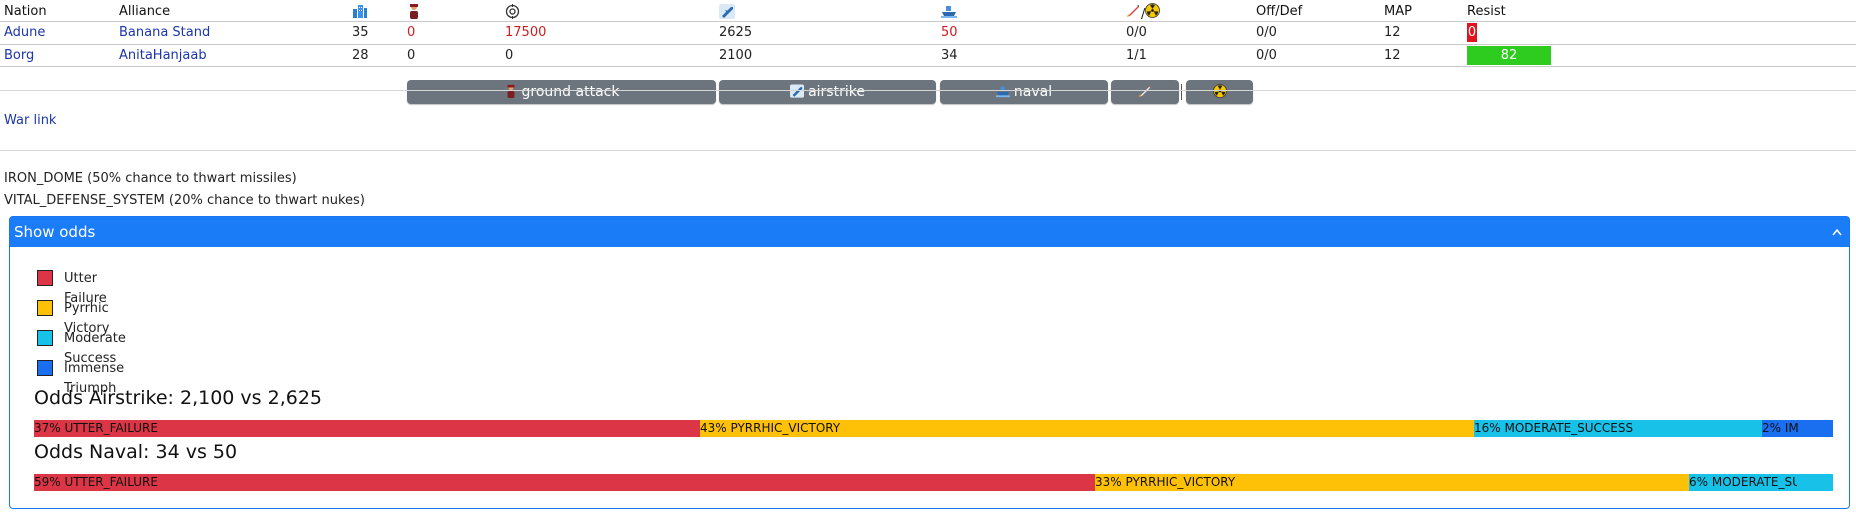  Describe the element at coordinates (1392, 482) in the screenshot. I see `odds-segment: 33% PYRRHIC_VICTORY` at that location.